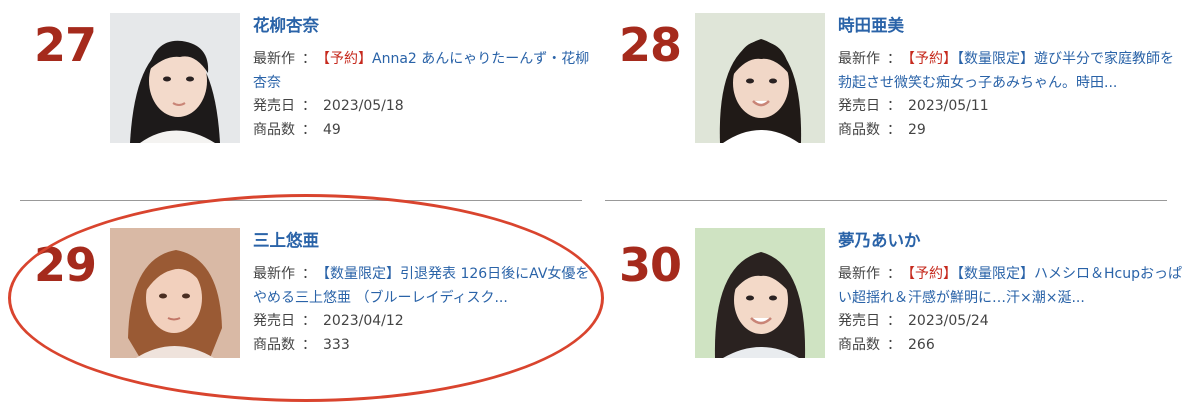 The width and height of the screenshot is (1200, 406). What do you see at coordinates (1010, 131) in the screenshot?
I see `product-count-row: 商品数 ： 29` at bounding box center [1010, 131].